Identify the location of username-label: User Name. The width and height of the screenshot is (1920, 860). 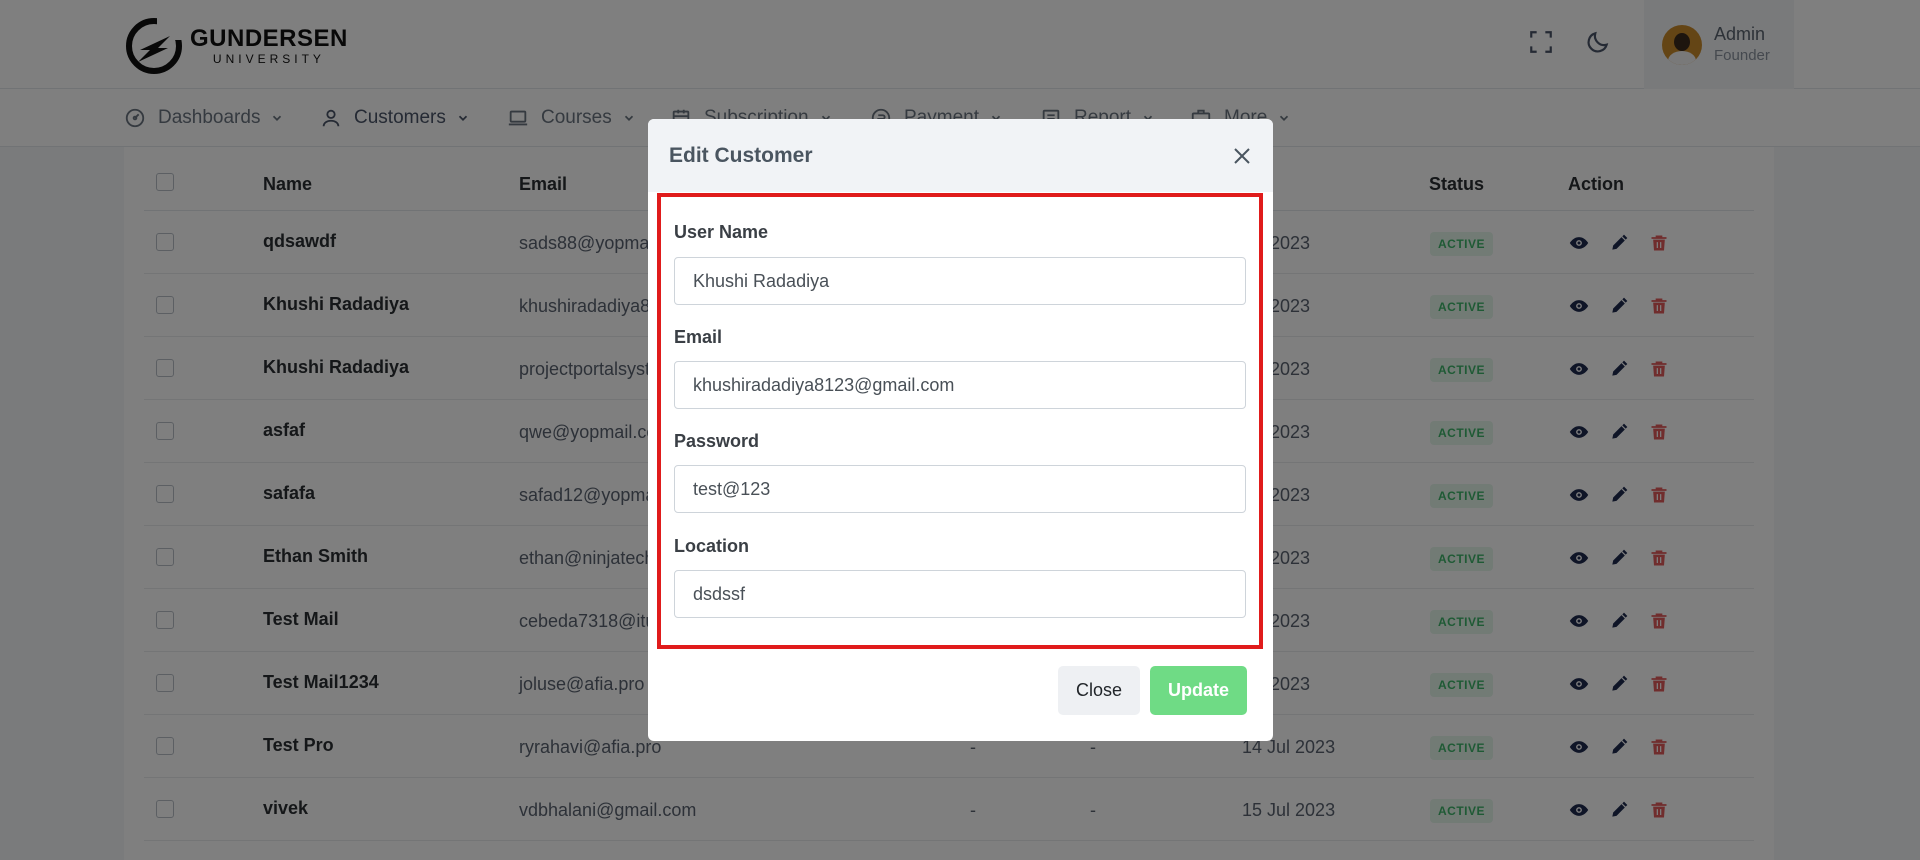
(721, 232).